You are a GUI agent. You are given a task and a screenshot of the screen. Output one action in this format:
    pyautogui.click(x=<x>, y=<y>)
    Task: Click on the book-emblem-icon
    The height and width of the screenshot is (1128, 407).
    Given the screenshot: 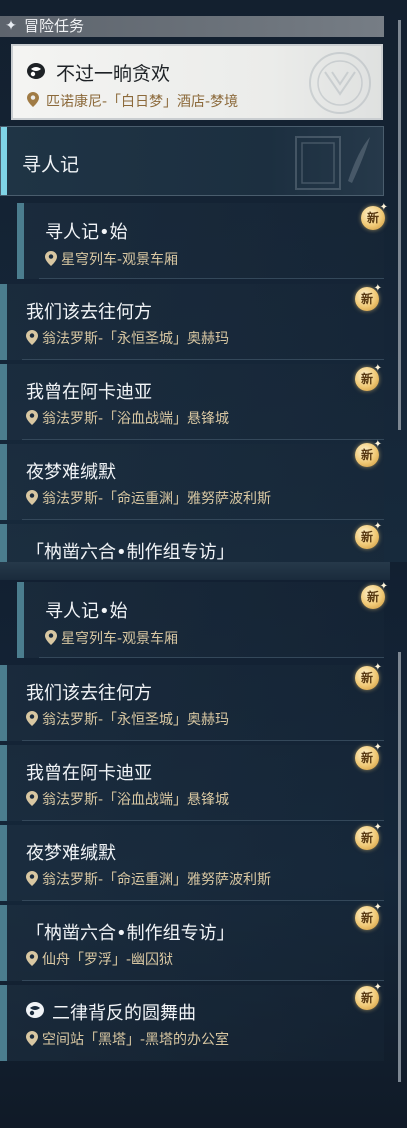 What is the action you would take?
    pyautogui.click(x=332, y=163)
    